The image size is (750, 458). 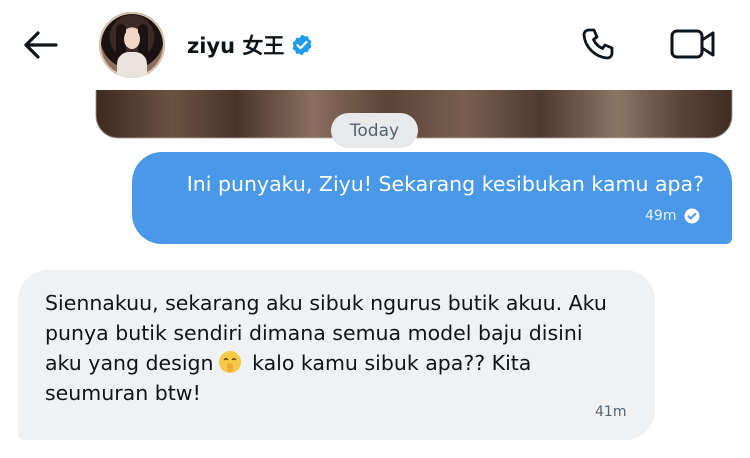 I want to click on back-button, so click(x=40, y=45).